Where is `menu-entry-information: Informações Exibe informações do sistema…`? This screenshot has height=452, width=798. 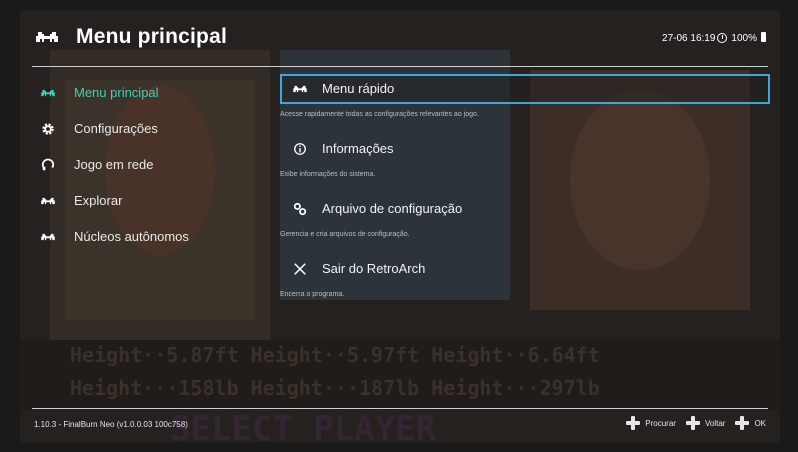 menu-entry-information: Informações Exibe informações do sistema… is located at coordinates (525, 164).